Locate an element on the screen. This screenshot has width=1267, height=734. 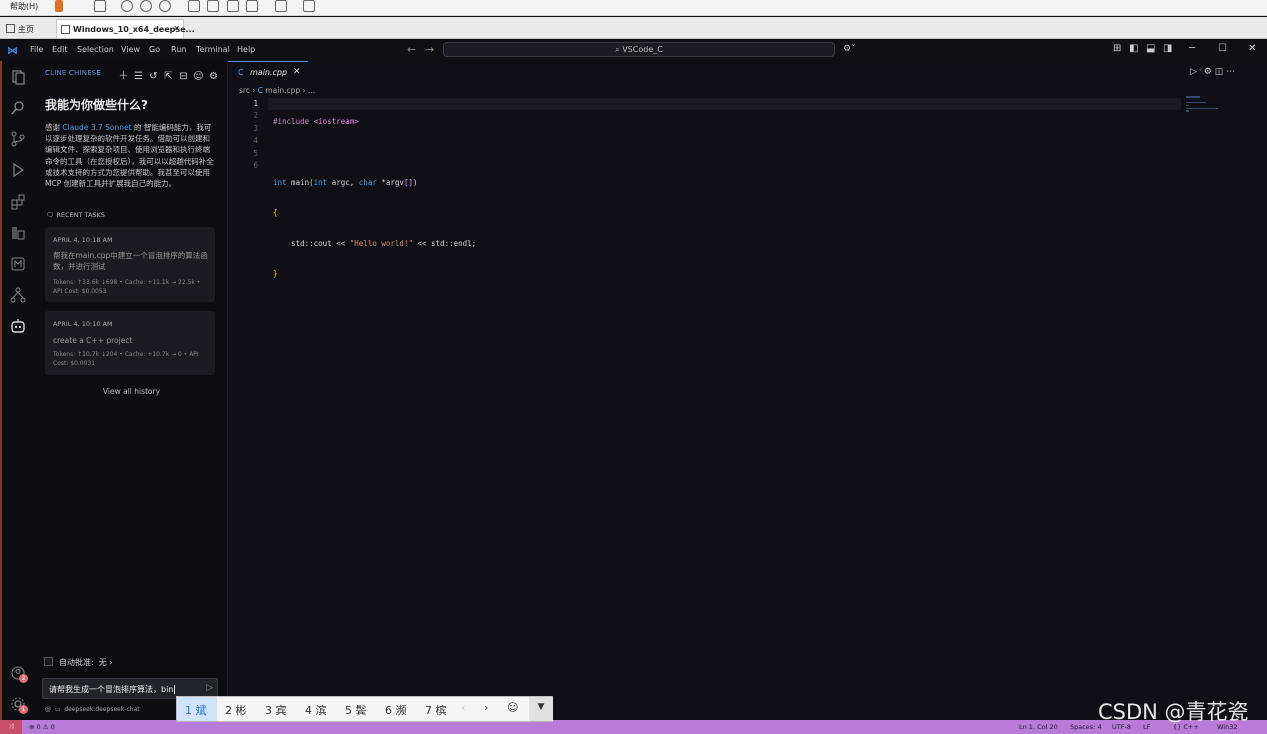
explorer-icon is located at coordinates (18, 77).